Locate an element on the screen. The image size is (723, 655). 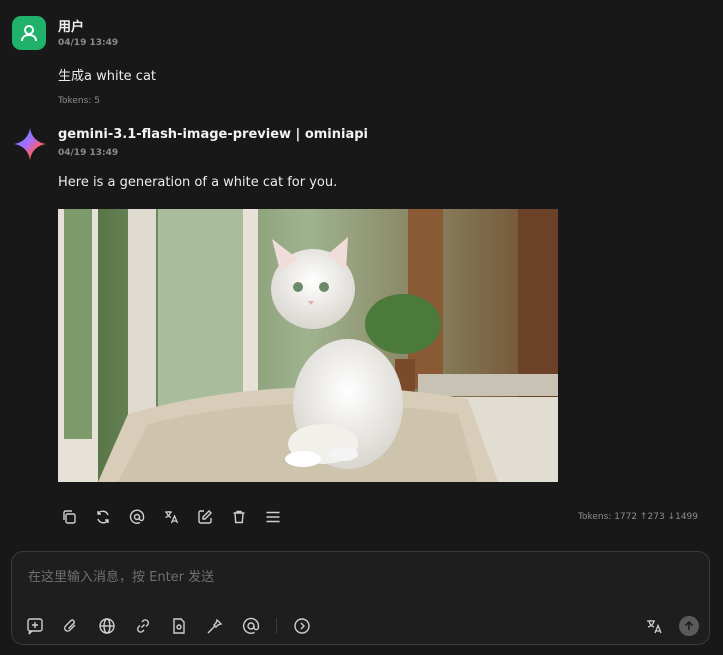
composer-tools is located at coordinates (168, 626).